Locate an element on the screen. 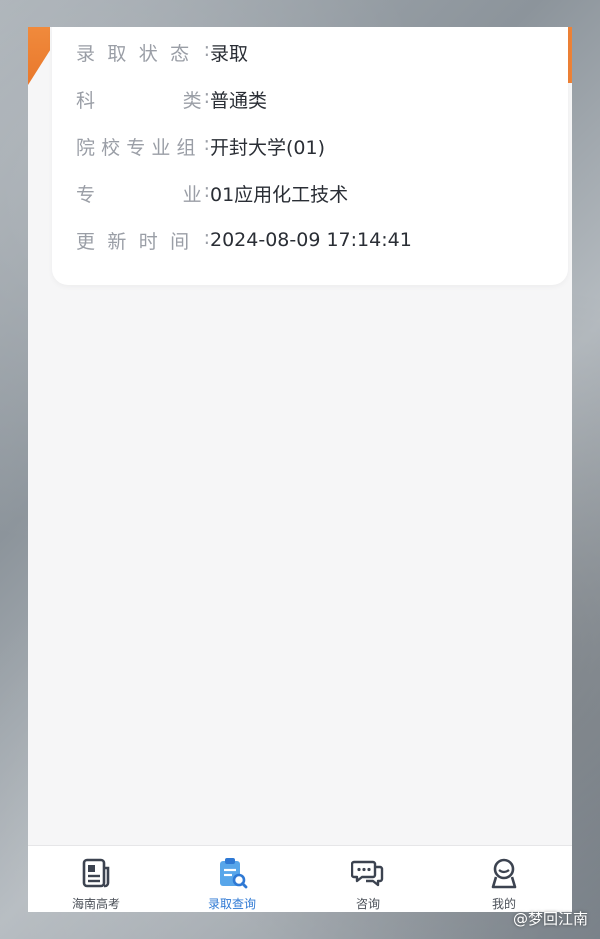  label-admission-status: 录 取 状 态 : is located at coordinates (143, 51).